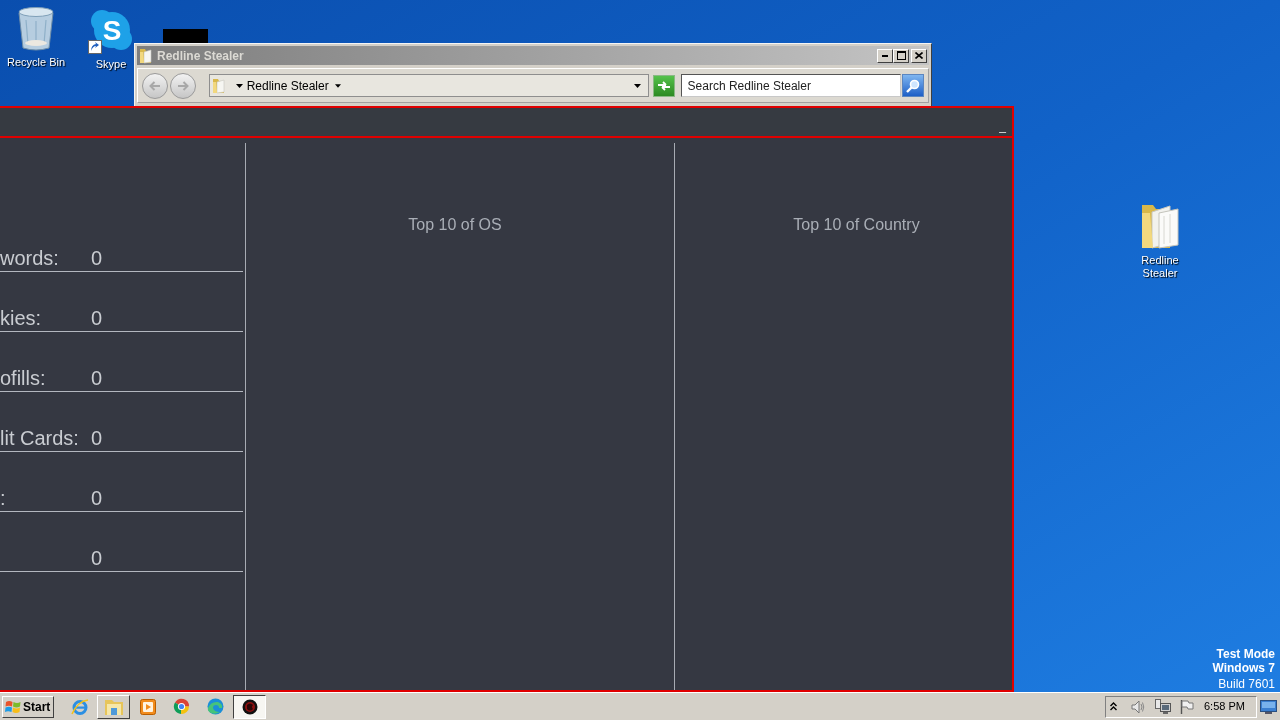  I want to click on desktop-icon-label: Skype, so click(111, 64).